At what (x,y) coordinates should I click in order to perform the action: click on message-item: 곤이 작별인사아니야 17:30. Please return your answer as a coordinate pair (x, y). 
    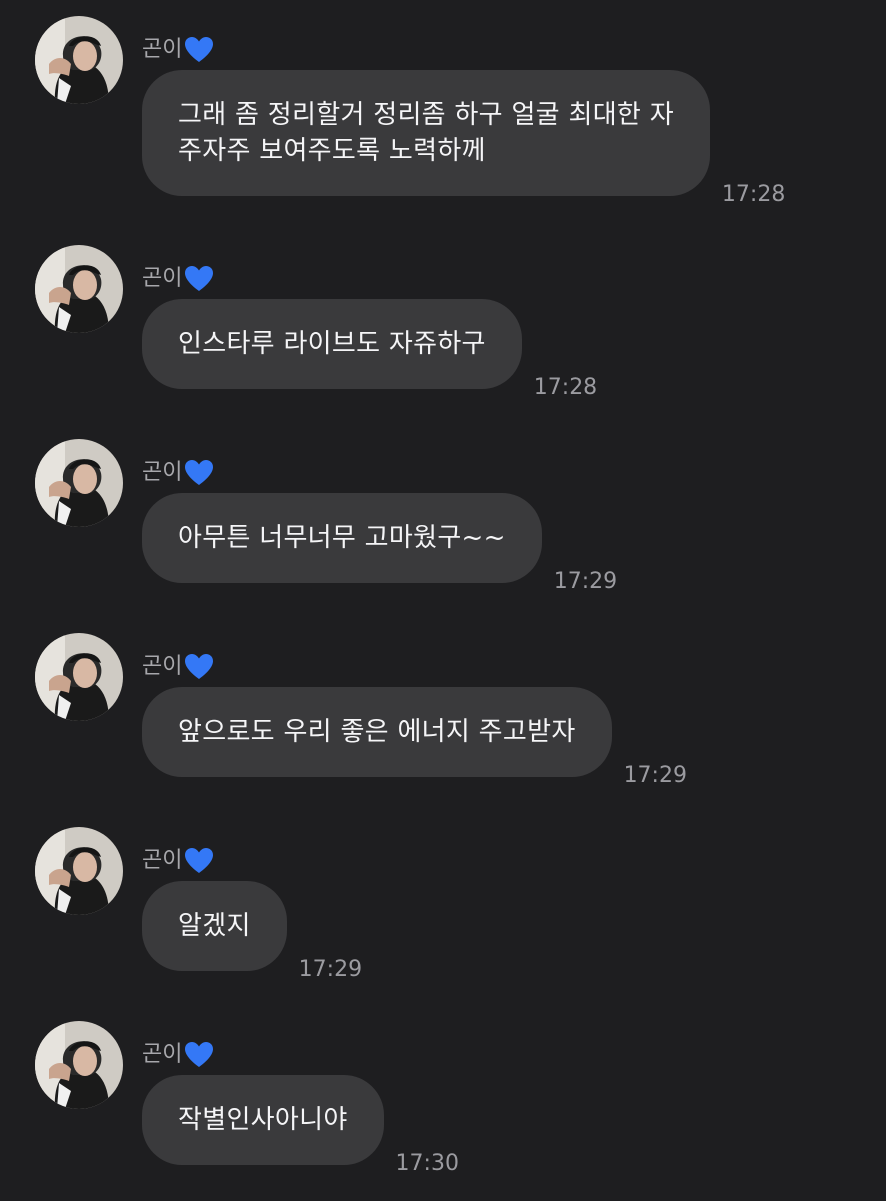
    Looking at the image, I should click on (443, 1111).